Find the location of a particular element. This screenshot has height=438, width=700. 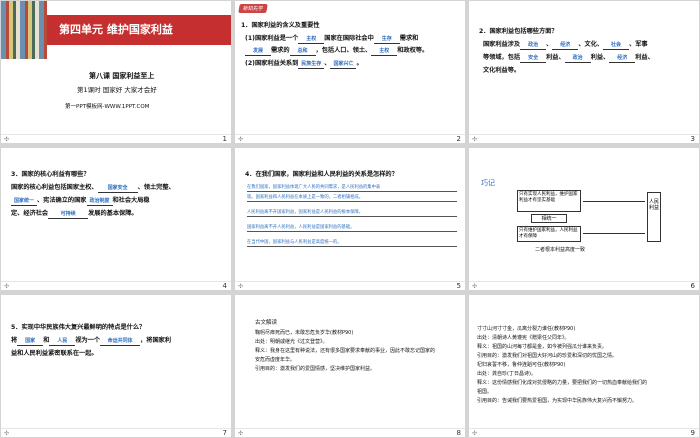

text: 视为一个 is located at coordinates (88, 340).